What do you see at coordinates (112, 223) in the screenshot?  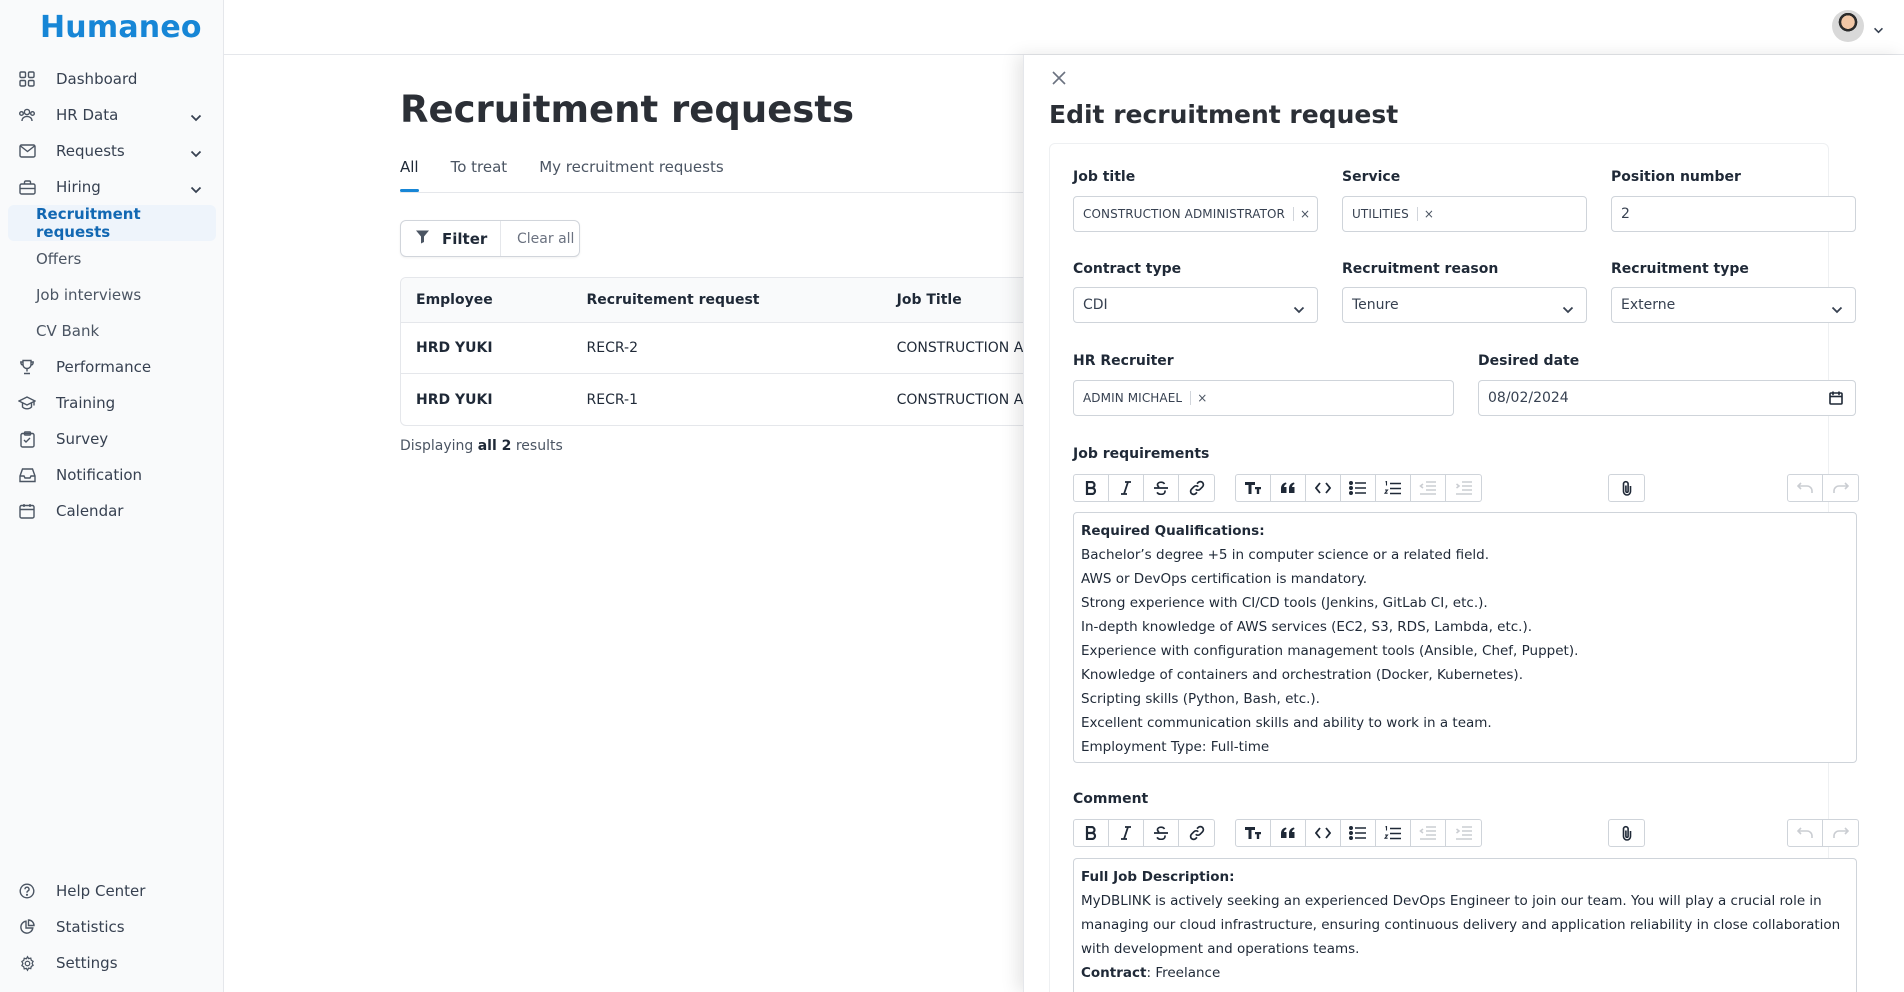 I see `sidebar-item-recruitment-requests: Recruitment requests` at bounding box center [112, 223].